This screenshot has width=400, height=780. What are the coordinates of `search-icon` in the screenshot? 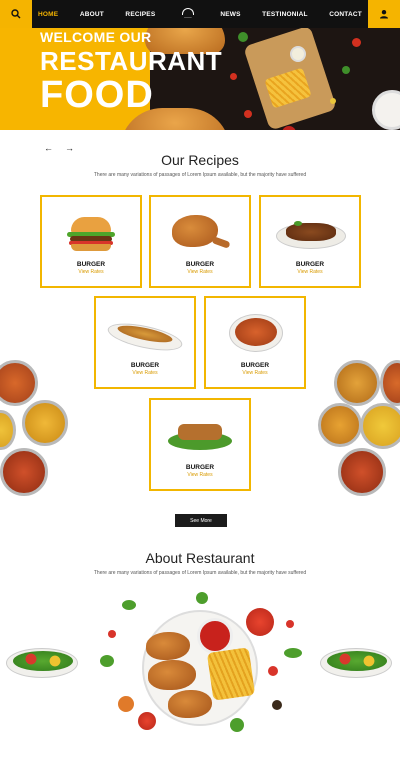 It's located at (16, 14).